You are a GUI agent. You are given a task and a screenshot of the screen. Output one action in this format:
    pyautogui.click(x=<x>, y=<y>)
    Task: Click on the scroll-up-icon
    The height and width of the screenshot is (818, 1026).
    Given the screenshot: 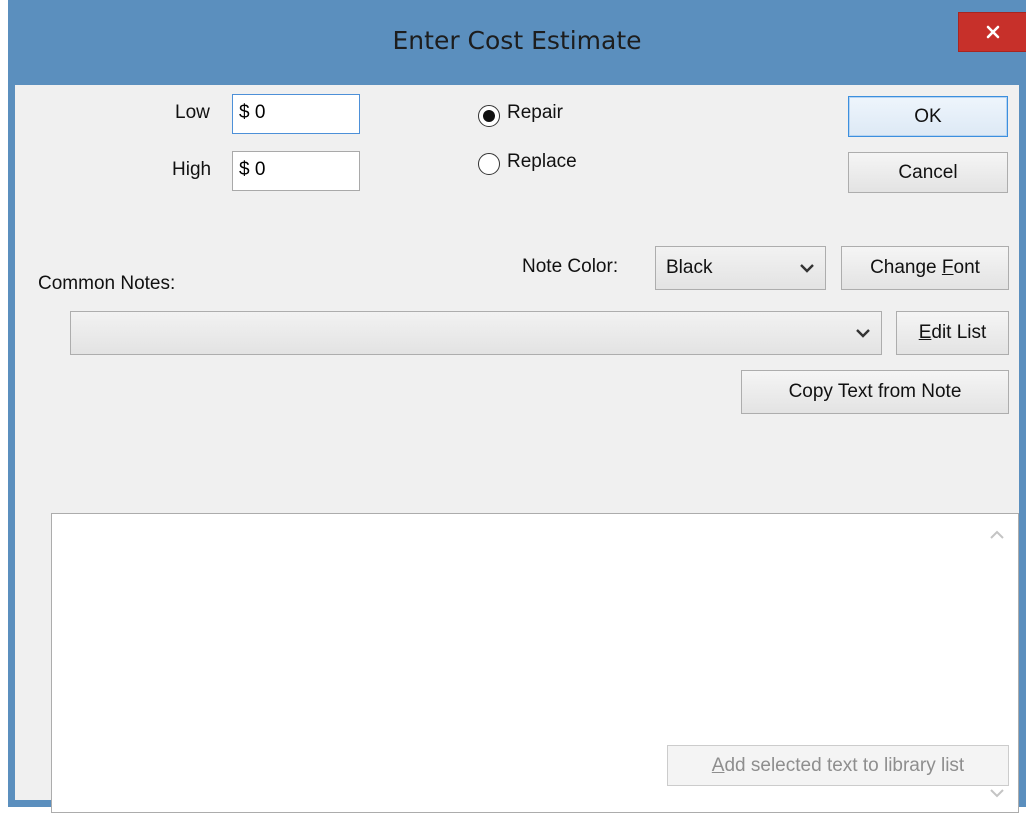 What is the action you would take?
    pyautogui.click(x=997, y=535)
    